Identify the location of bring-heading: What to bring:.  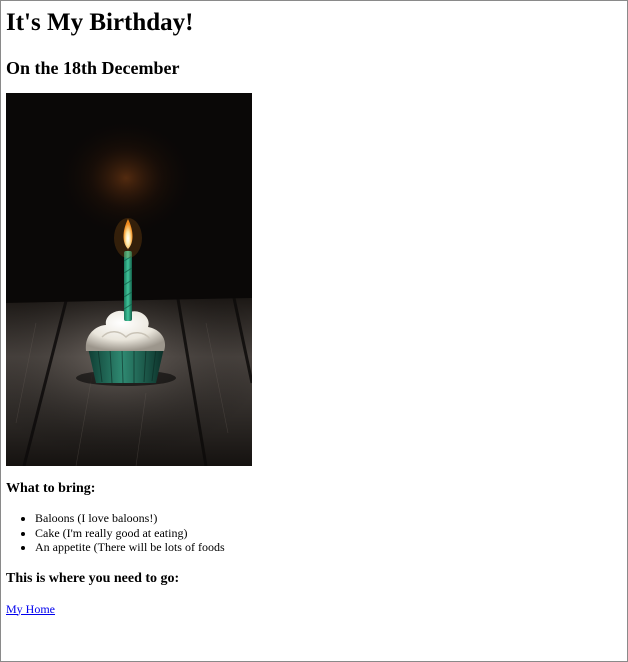
(51, 488).